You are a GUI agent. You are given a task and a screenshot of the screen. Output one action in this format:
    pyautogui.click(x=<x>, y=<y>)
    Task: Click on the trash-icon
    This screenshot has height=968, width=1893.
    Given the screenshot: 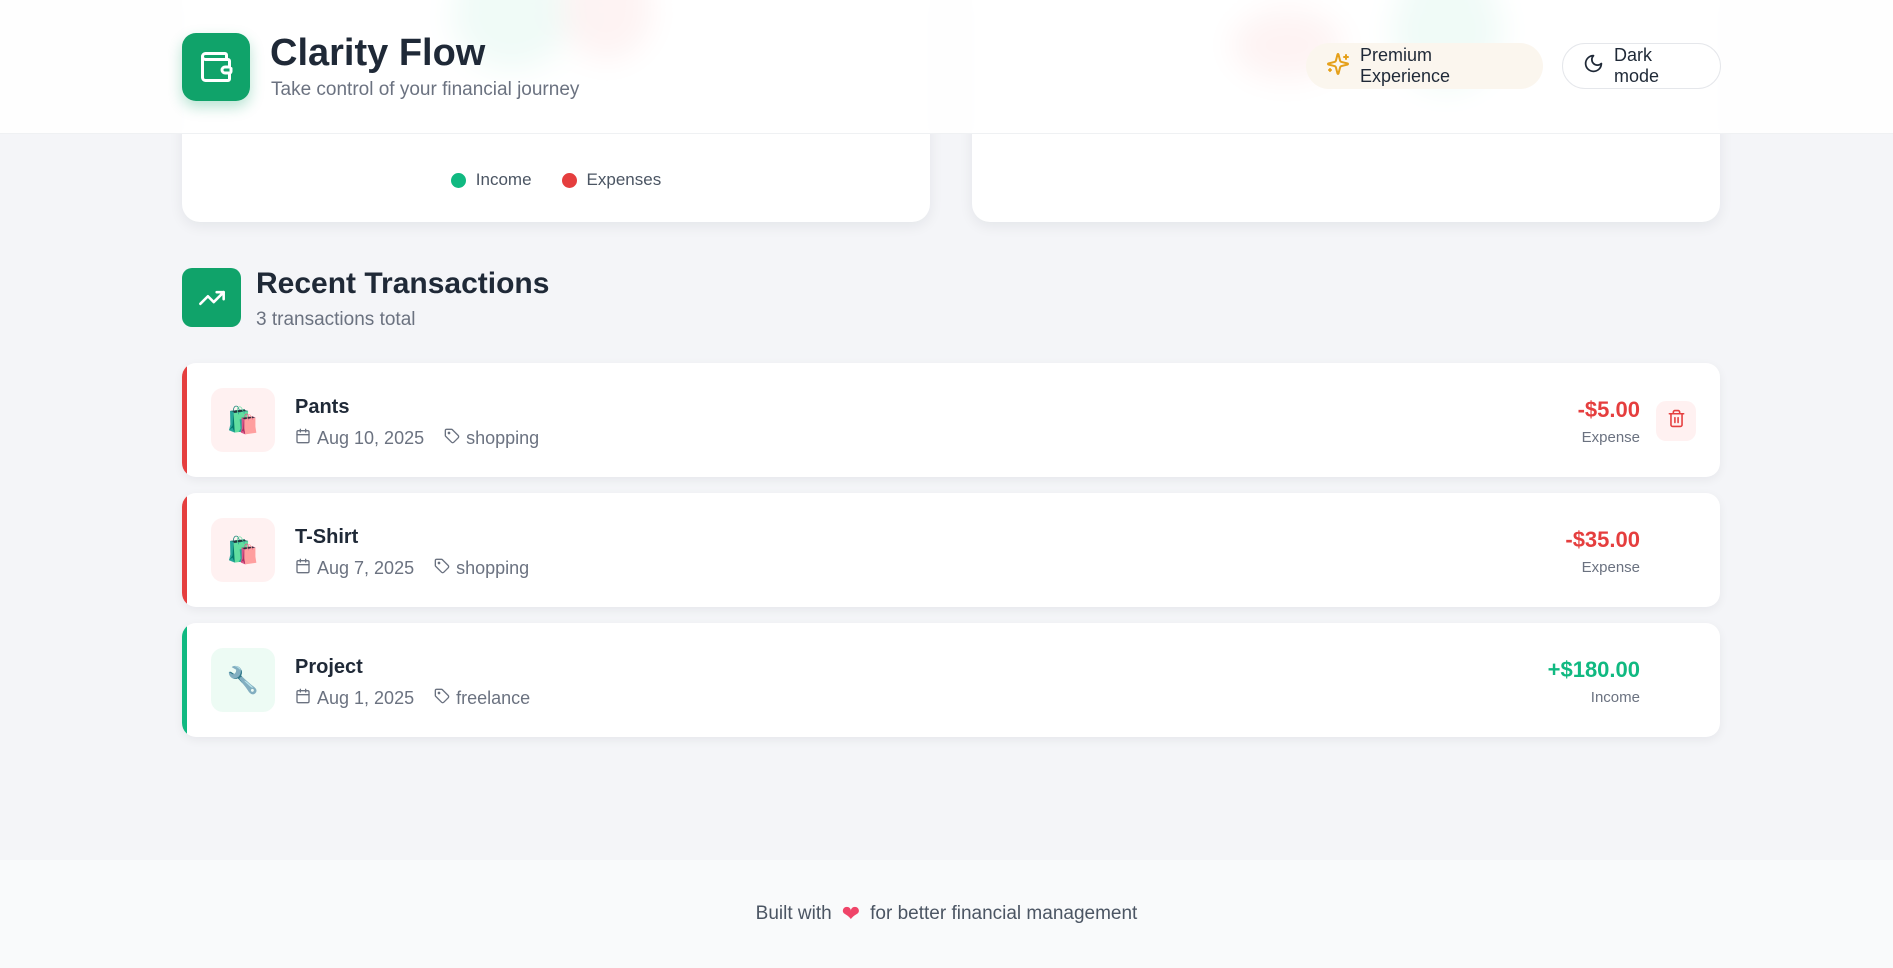 What is the action you would take?
    pyautogui.click(x=1676, y=421)
    